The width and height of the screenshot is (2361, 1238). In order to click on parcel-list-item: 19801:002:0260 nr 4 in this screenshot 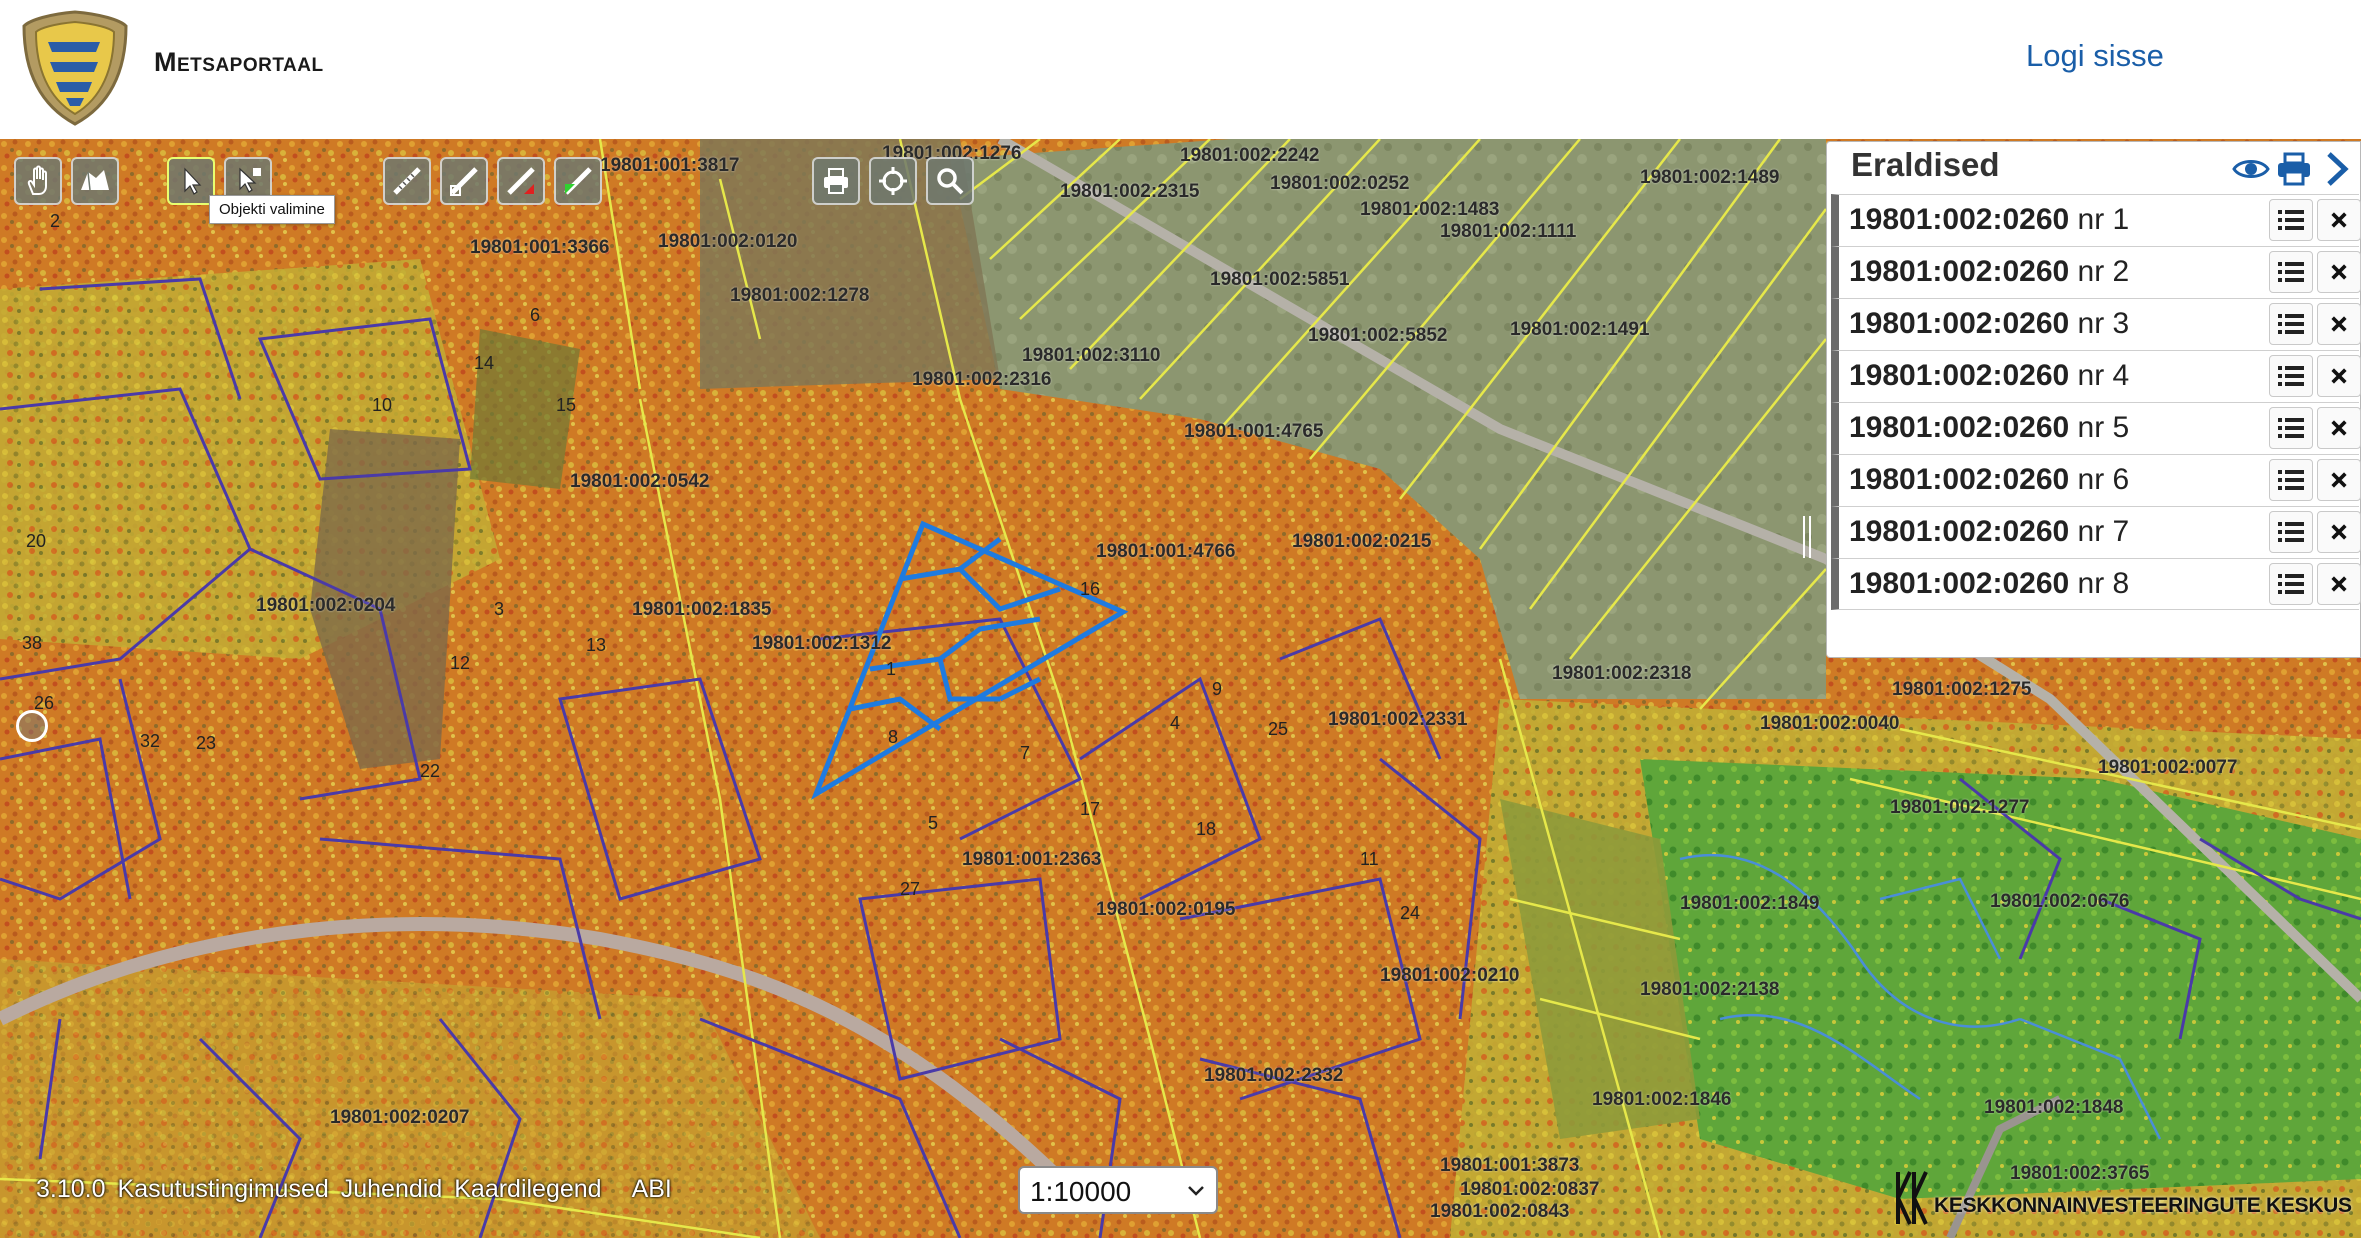, I will do `click(2096, 376)`.